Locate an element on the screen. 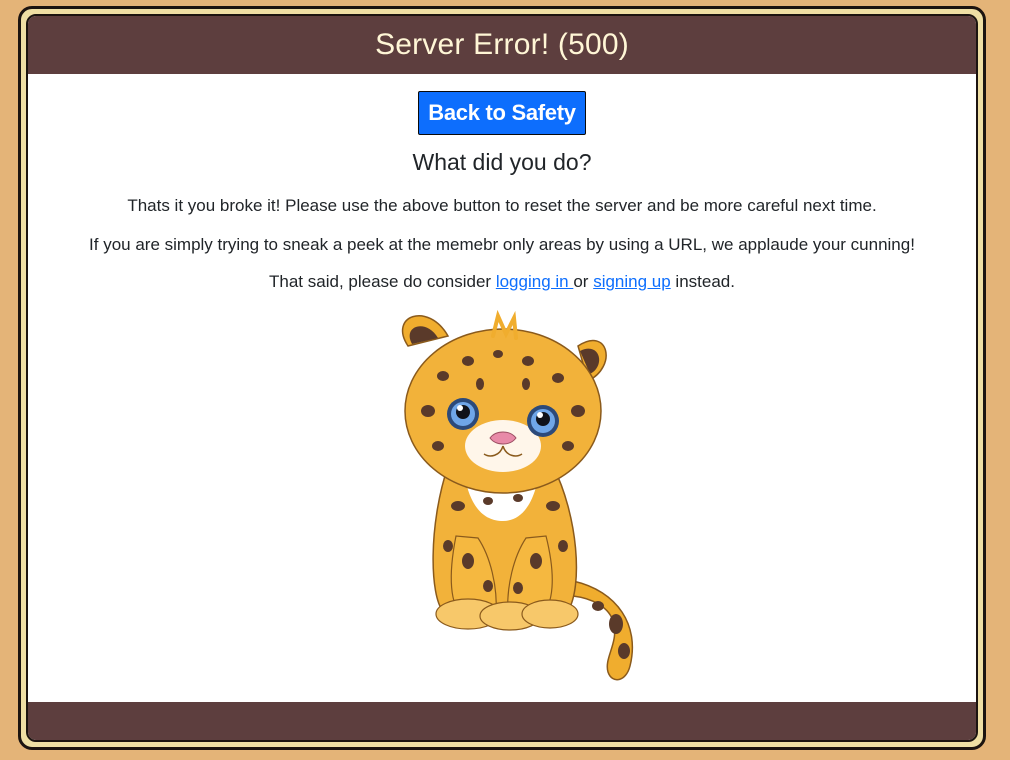 The width and height of the screenshot is (1010, 760). login-suggestion-suffix: instead. is located at coordinates (702, 281).